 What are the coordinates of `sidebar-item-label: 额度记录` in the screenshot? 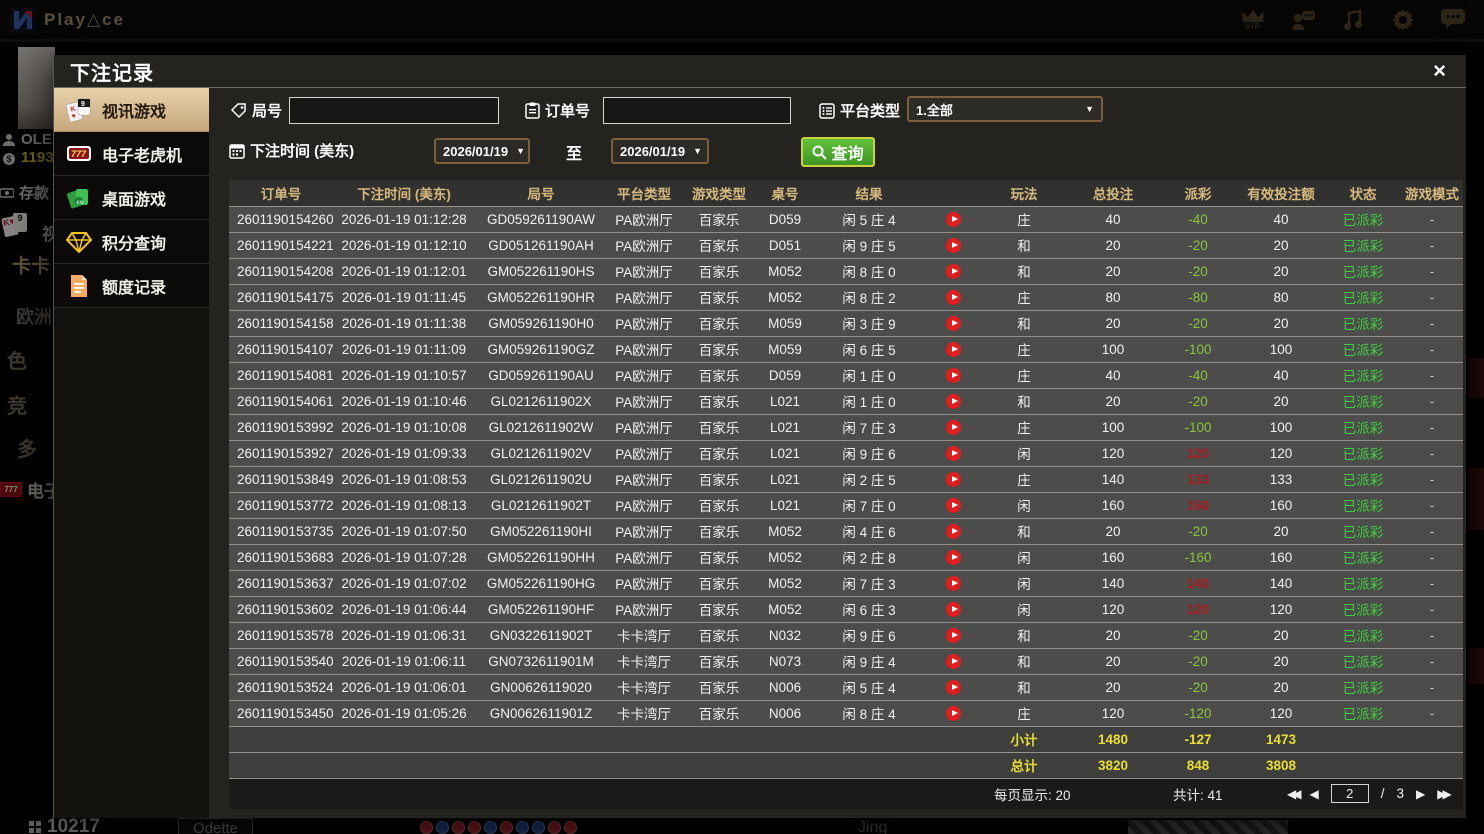 It's located at (134, 288).